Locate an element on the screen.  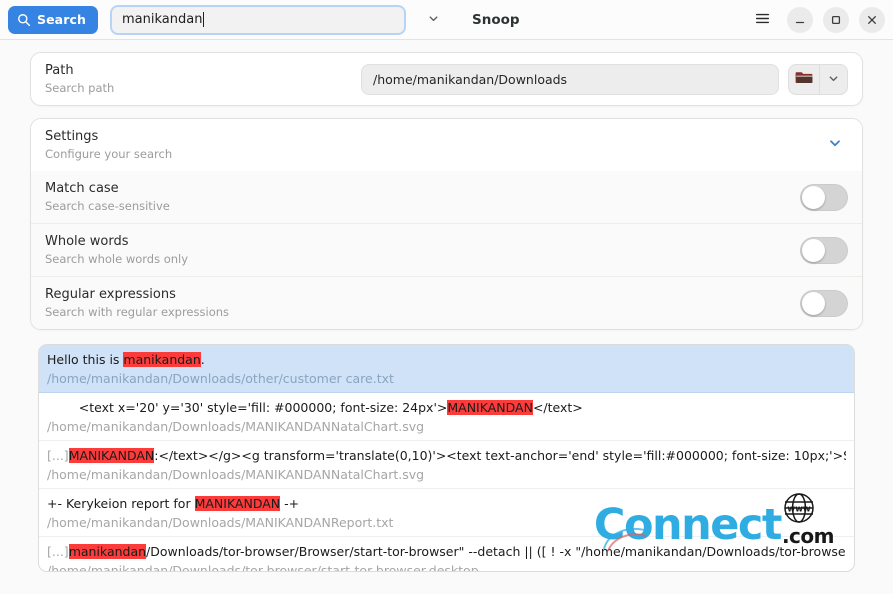
result-line-pre: +- Kerykeion report for is located at coordinates (121, 503).